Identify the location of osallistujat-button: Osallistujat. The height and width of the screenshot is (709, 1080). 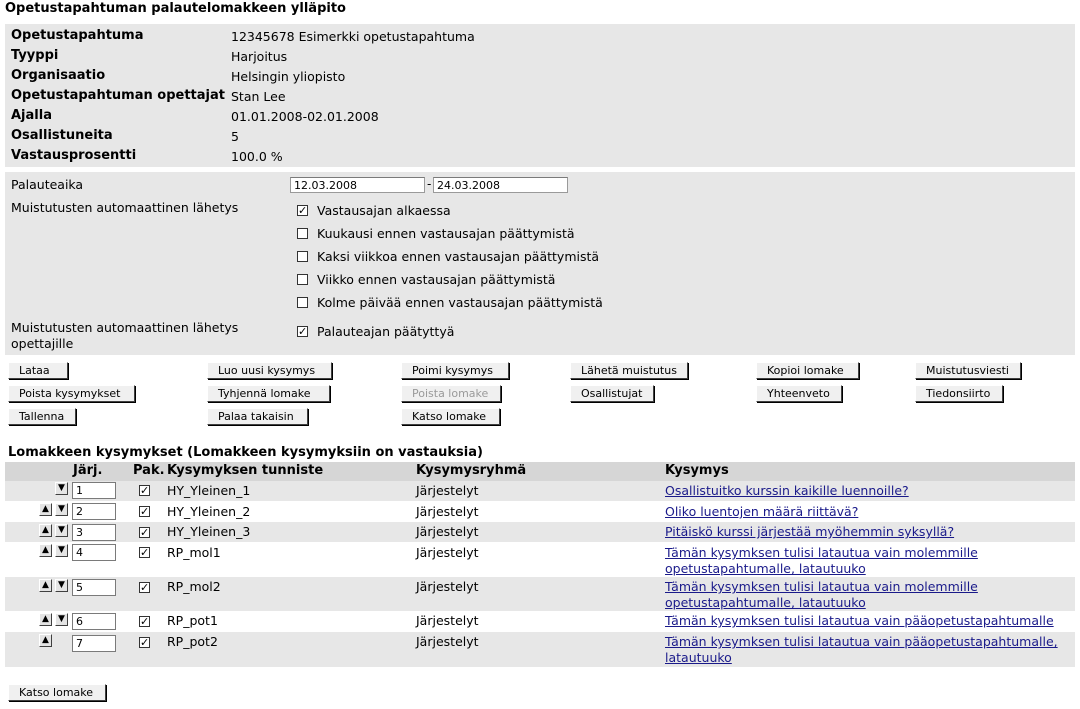
(612, 393).